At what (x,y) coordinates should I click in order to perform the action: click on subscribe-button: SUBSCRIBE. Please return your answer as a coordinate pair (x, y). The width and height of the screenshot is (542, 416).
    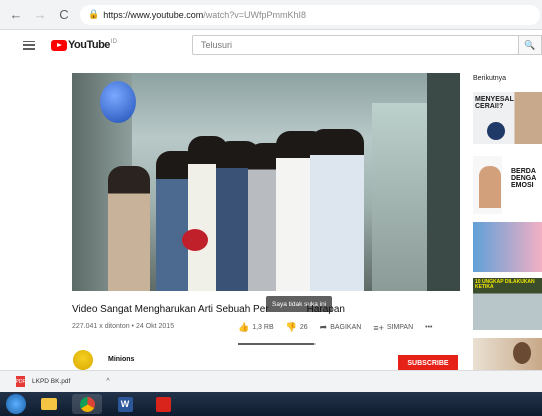
    Looking at the image, I should click on (428, 363).